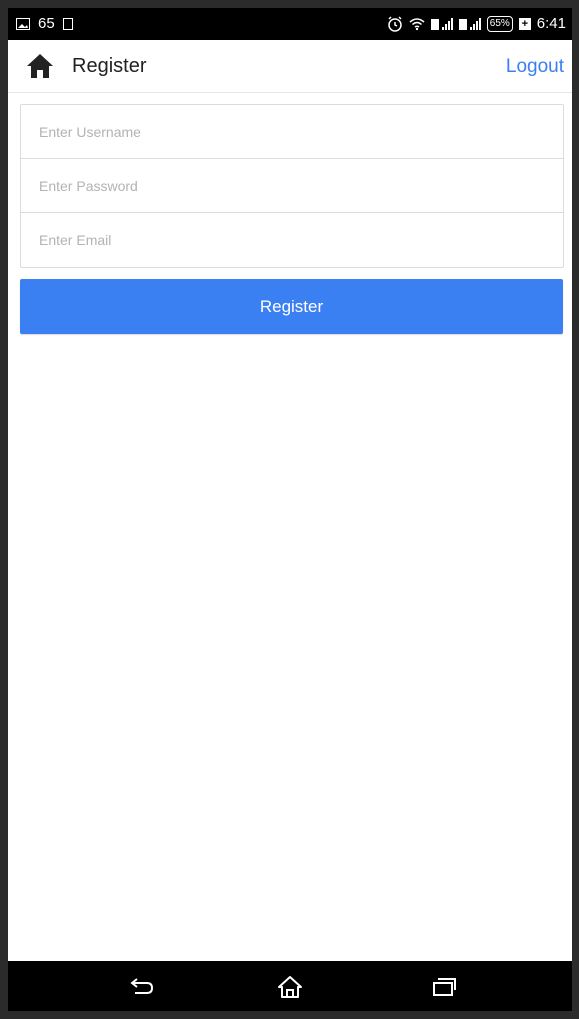 The image size is (579, 1019). Describe the element at coordinates (290, 24) in the screenshot. I see `status-bar: 65 65% + 6:41` at that location.